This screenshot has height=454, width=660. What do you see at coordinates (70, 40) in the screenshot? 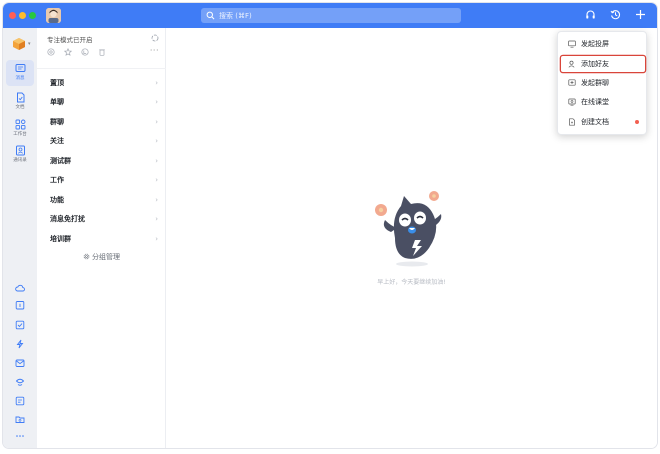
I see `focus-mode-label: 专注模式已开启` at bounding box center [70, 40].